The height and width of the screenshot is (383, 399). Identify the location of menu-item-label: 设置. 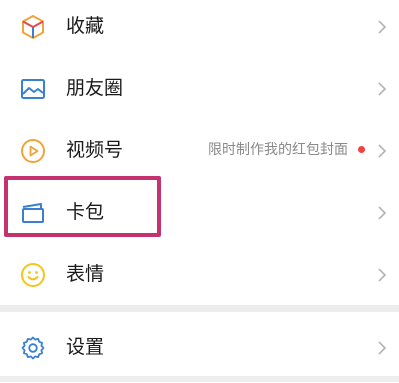
(85, 347).